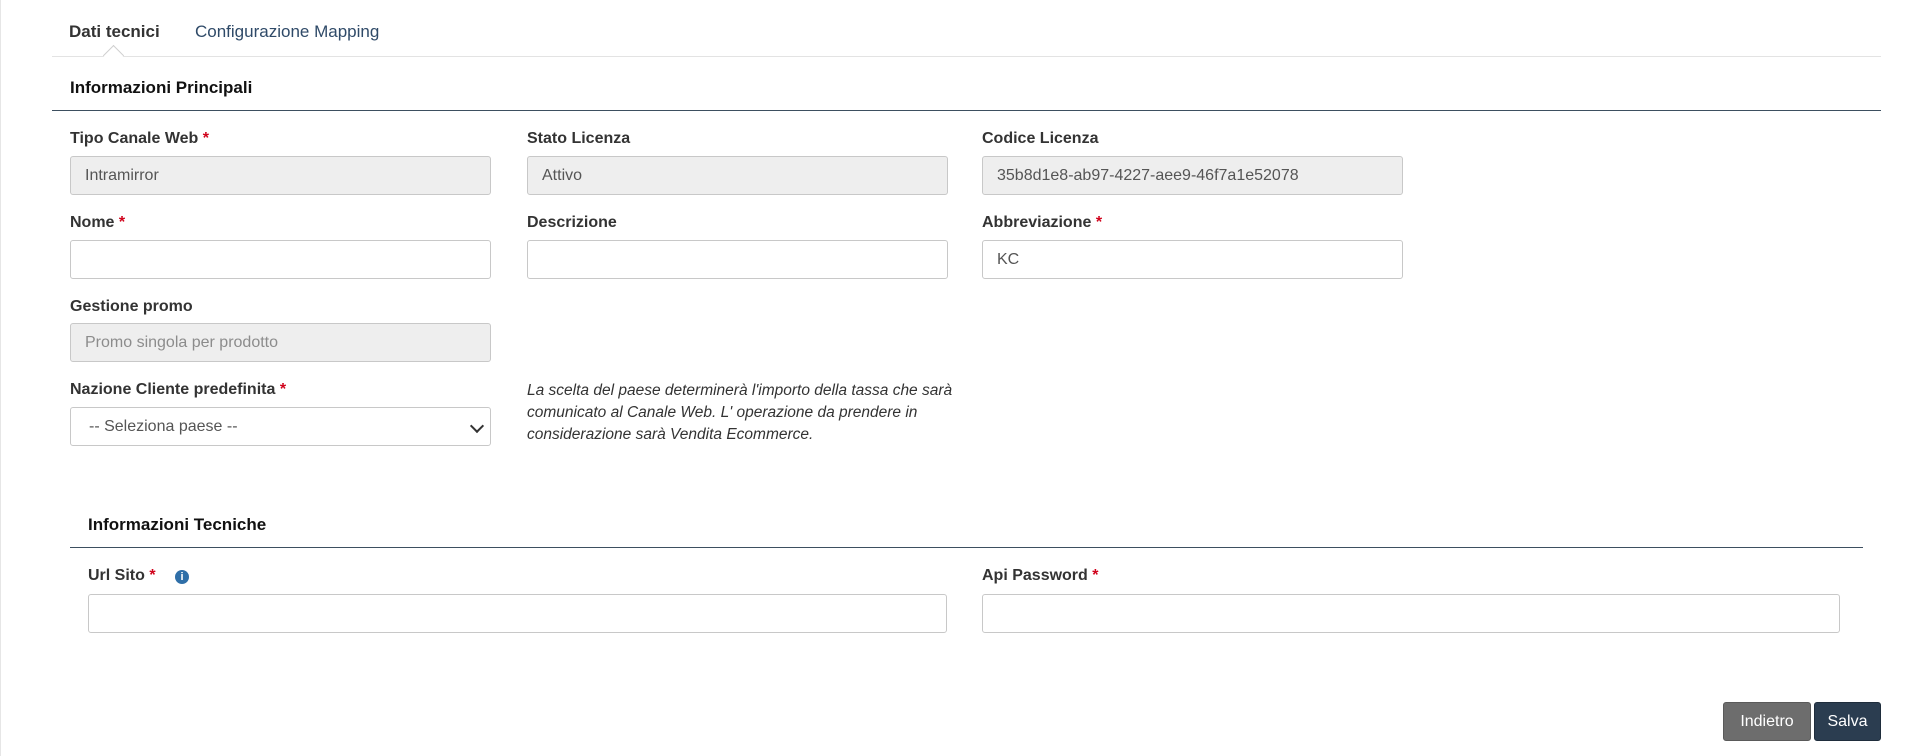 The width and height of the screenshot is (1920, 756). What do you see at coordinates (1042, 222) in the screenshot?
I see `abbreviazione-label: Abbreviazione *` at bounding box center [1042, 222].